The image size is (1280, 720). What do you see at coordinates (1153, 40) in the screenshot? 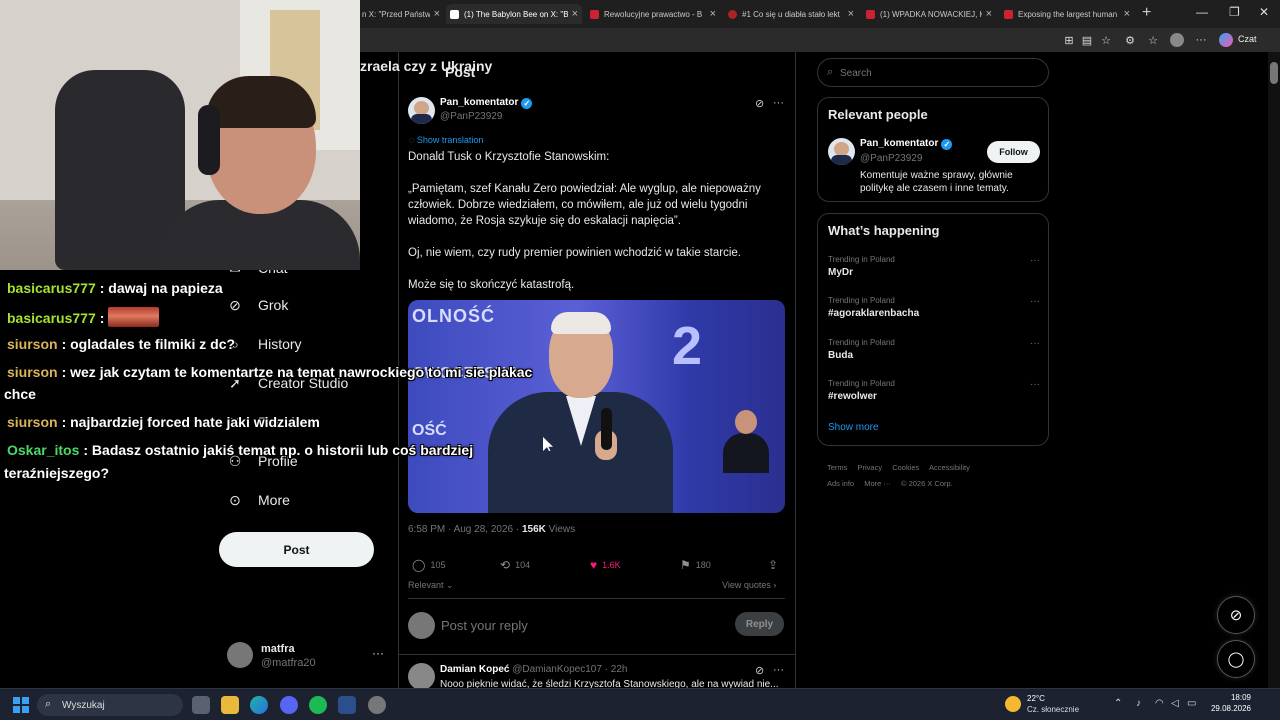
I see `collections-icon: ☆` at bounding box center [1153, 40].